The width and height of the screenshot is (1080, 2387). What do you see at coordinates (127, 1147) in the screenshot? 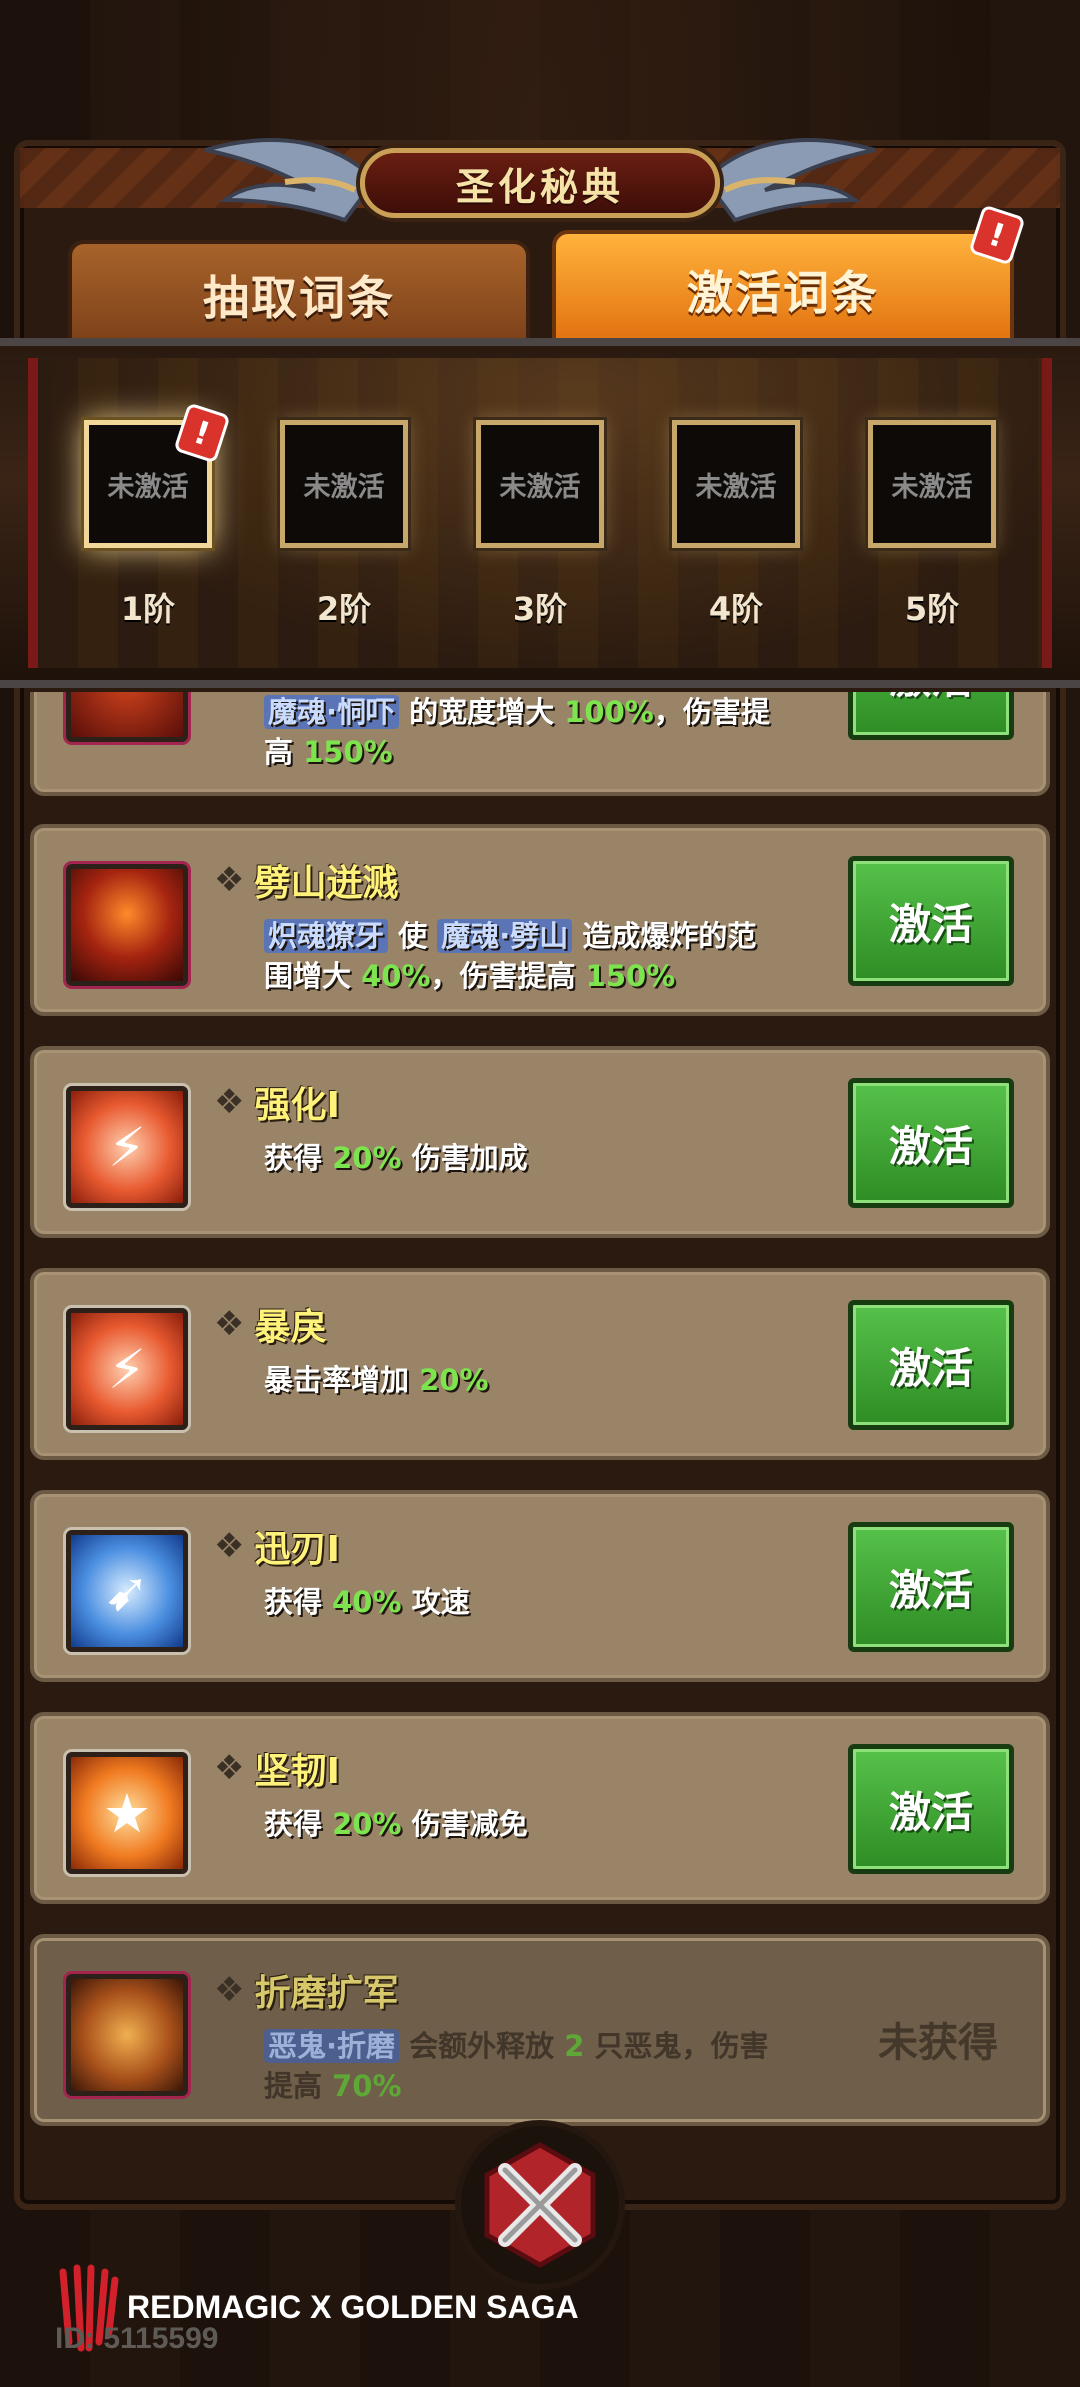
I see `attack-boost-icon: ⚡` at bounding box center [127, 1147].